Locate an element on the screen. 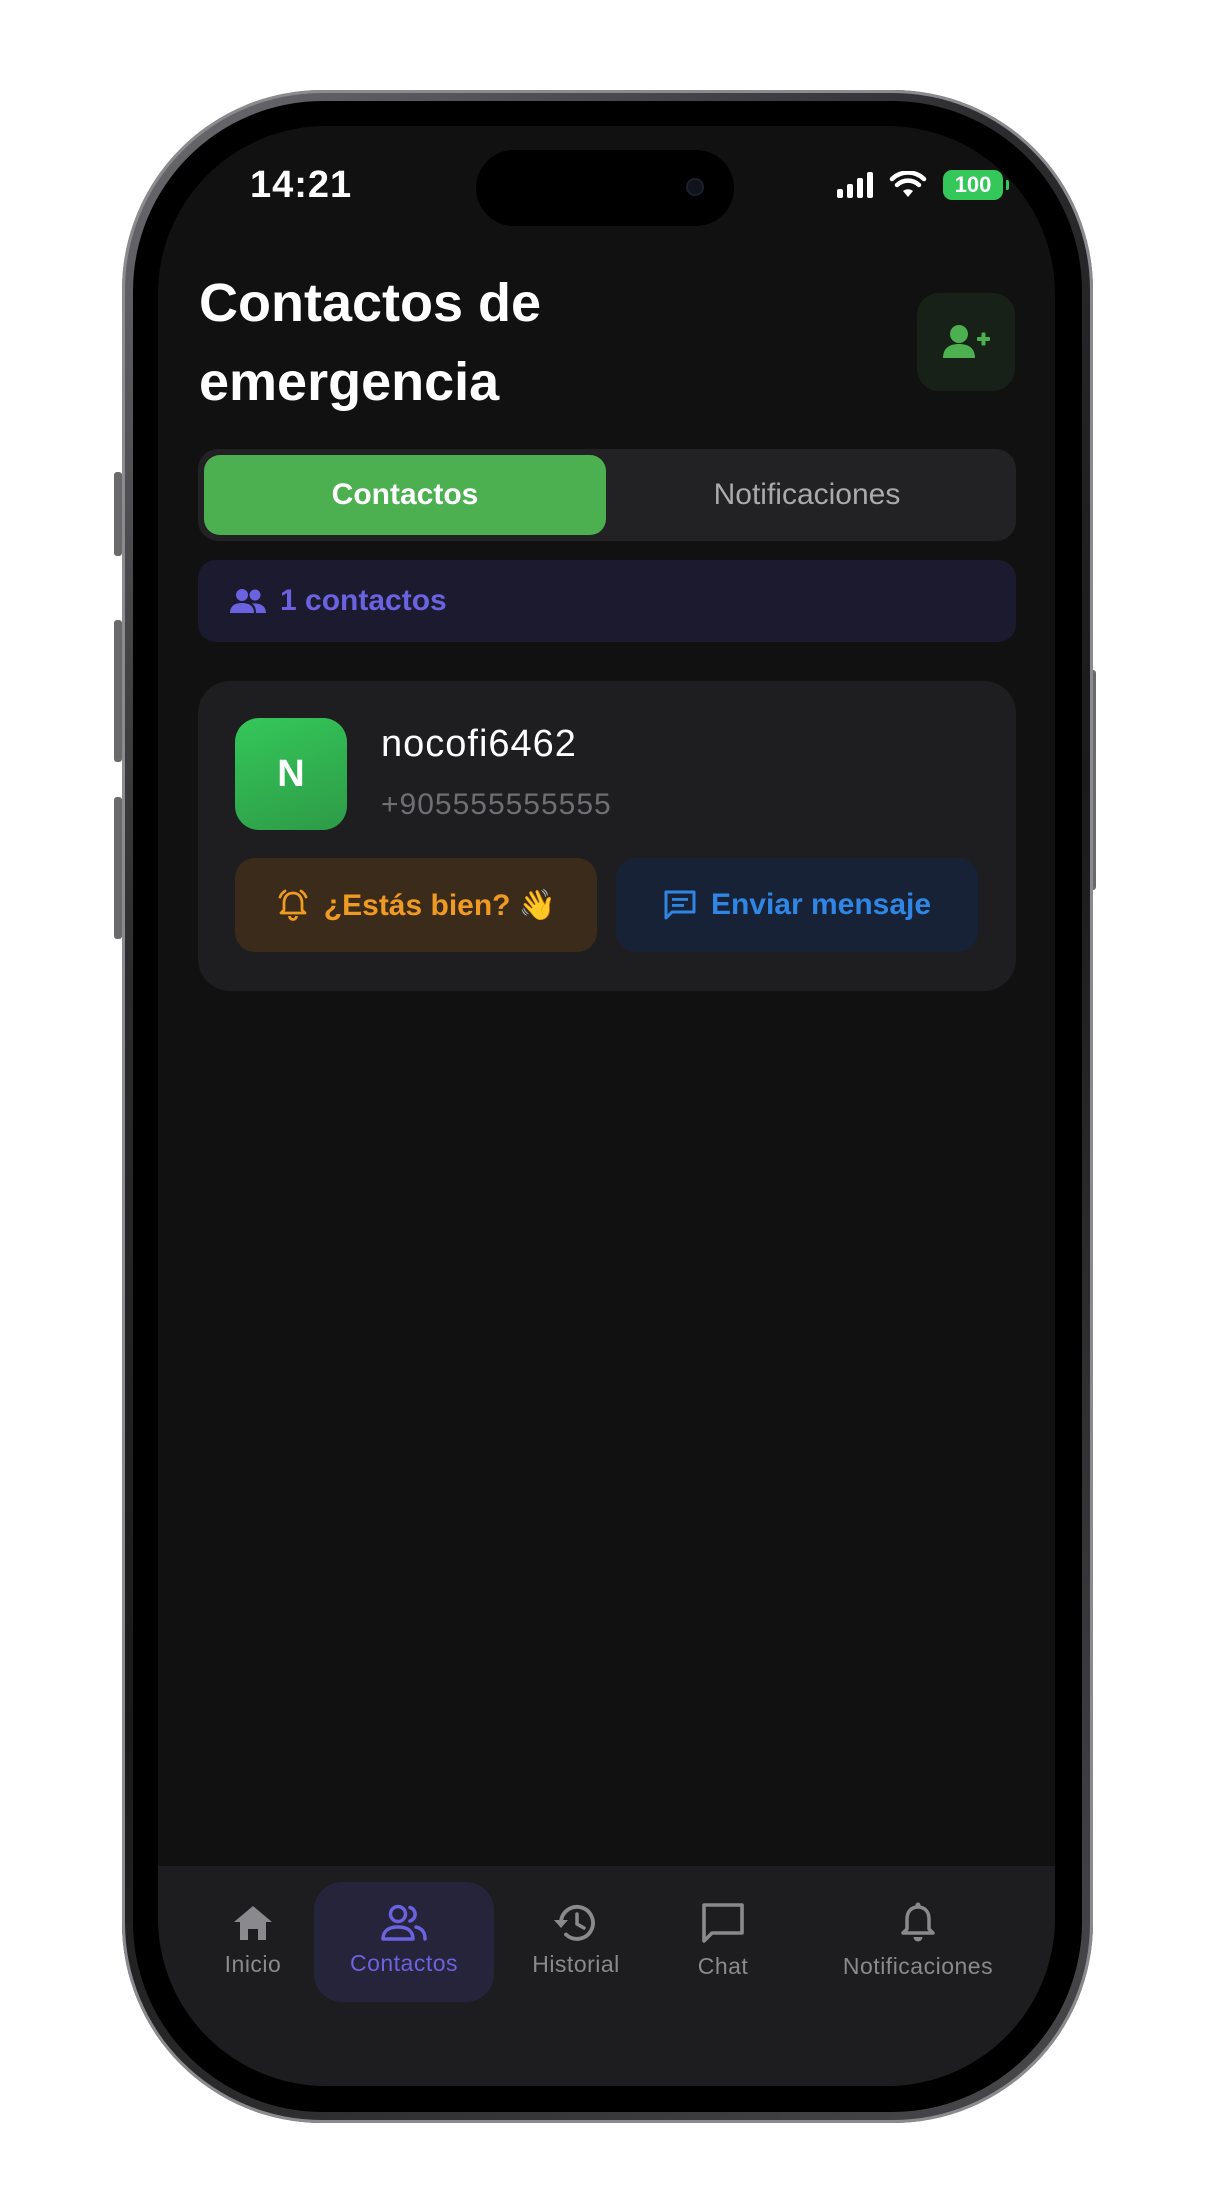 Image resolution: width=1210 pixels, height=2212 pixels. status-time: 14:21 is located at coordinates (301, 185).